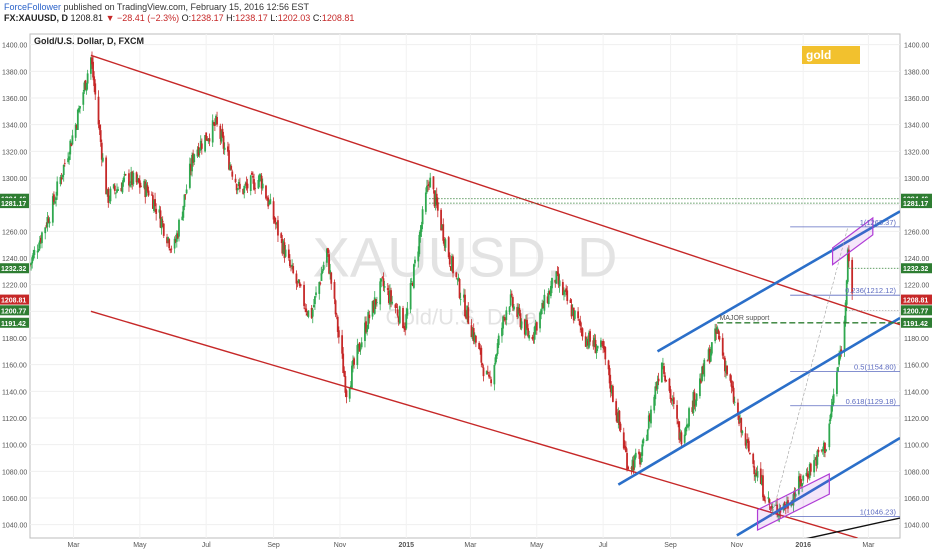  What do you see at coordinates (14, 366) in the screenshot?
I see `y-tick-label-left: 1160.00` at bounding box center [14, 366].